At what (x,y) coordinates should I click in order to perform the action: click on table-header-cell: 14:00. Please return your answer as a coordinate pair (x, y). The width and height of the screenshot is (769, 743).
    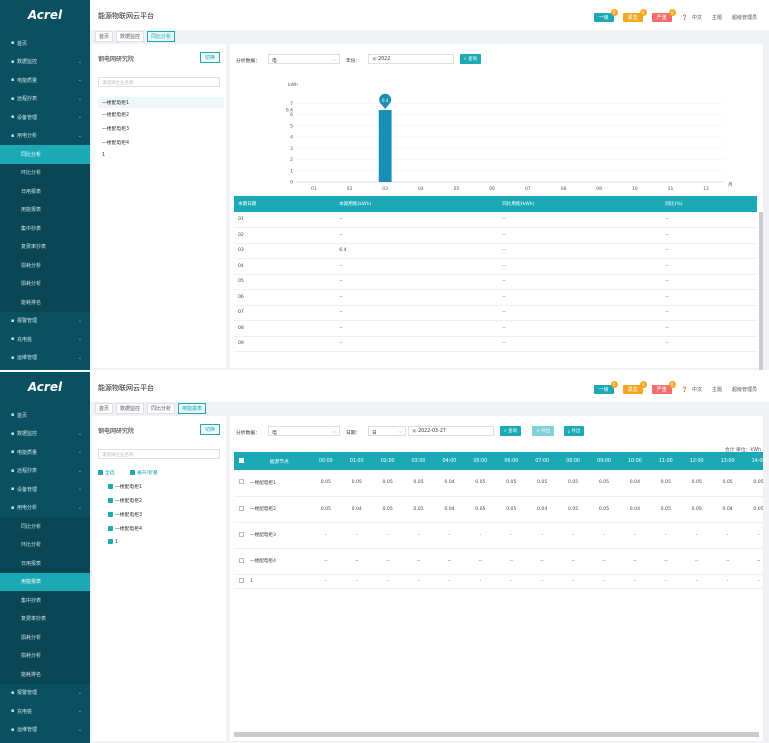
    Looking at the image, I should click on (753, 461).